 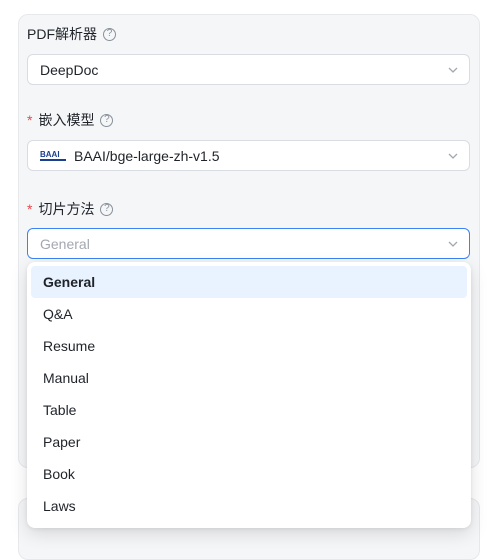 What do you see at coordinates (69, 69) in the screenshot?
I see `pdf-parser-value: DeepDoc` at bounding box center [69, 69].